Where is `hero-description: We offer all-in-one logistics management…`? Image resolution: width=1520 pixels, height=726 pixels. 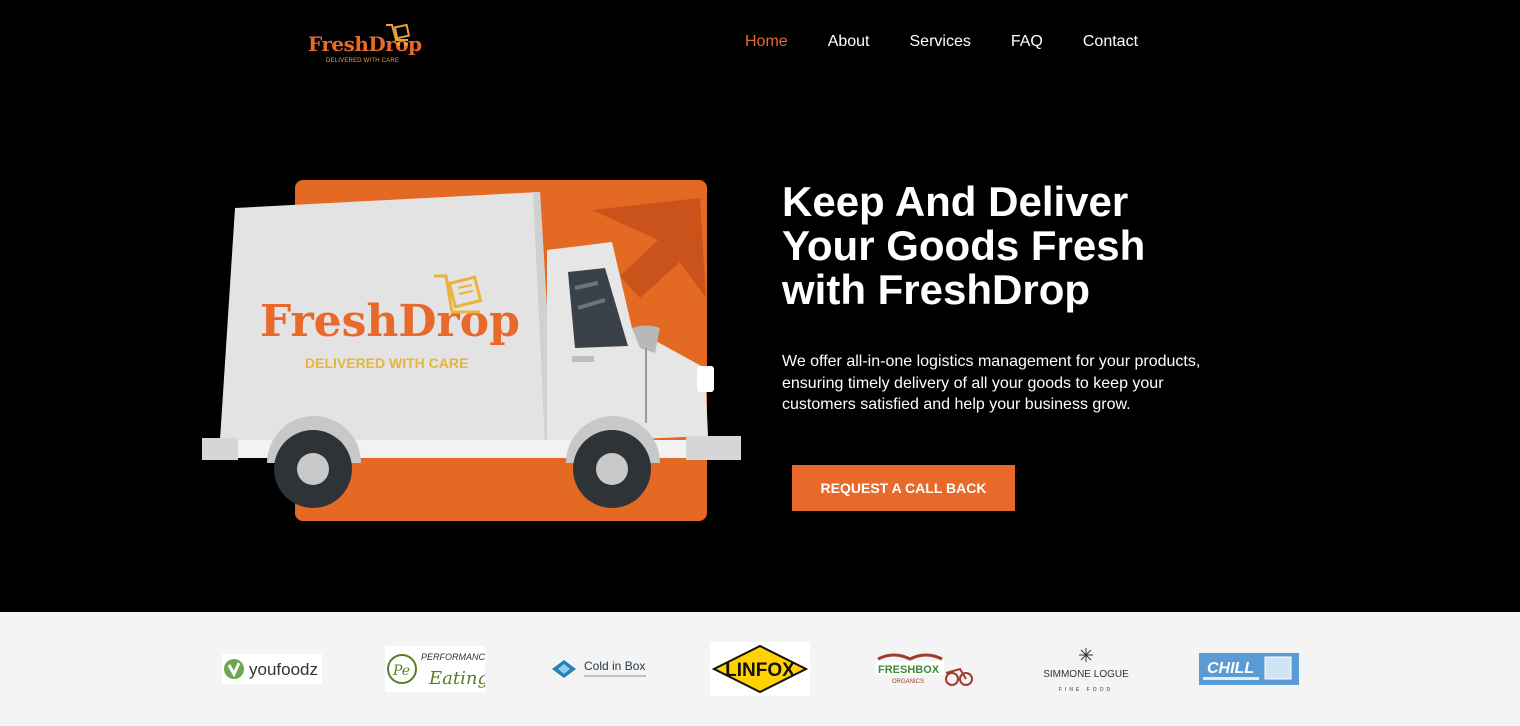
hero-description: We offer all-in-one logistics management… is located at coordinates (1002, 383).